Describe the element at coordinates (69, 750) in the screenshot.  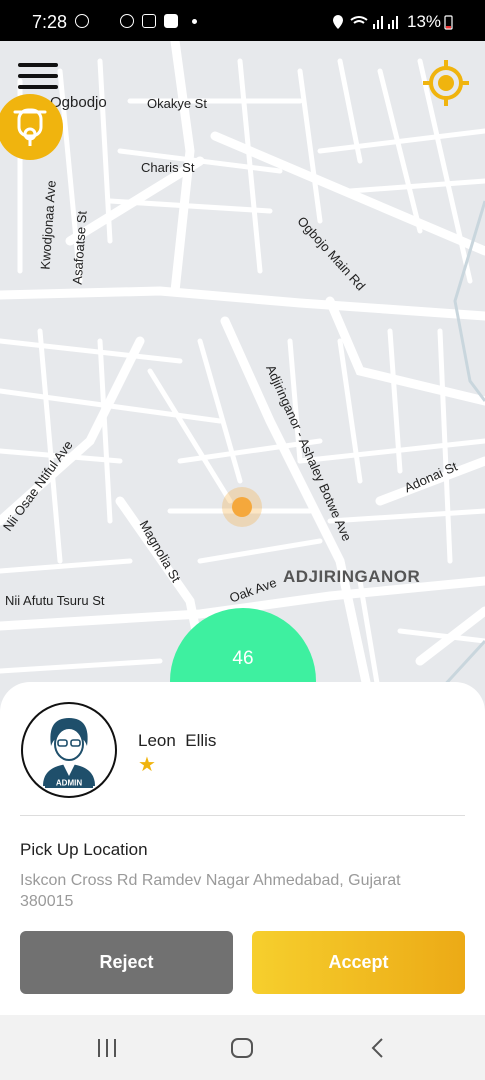
I see `avatar: ADMIN` at that location.